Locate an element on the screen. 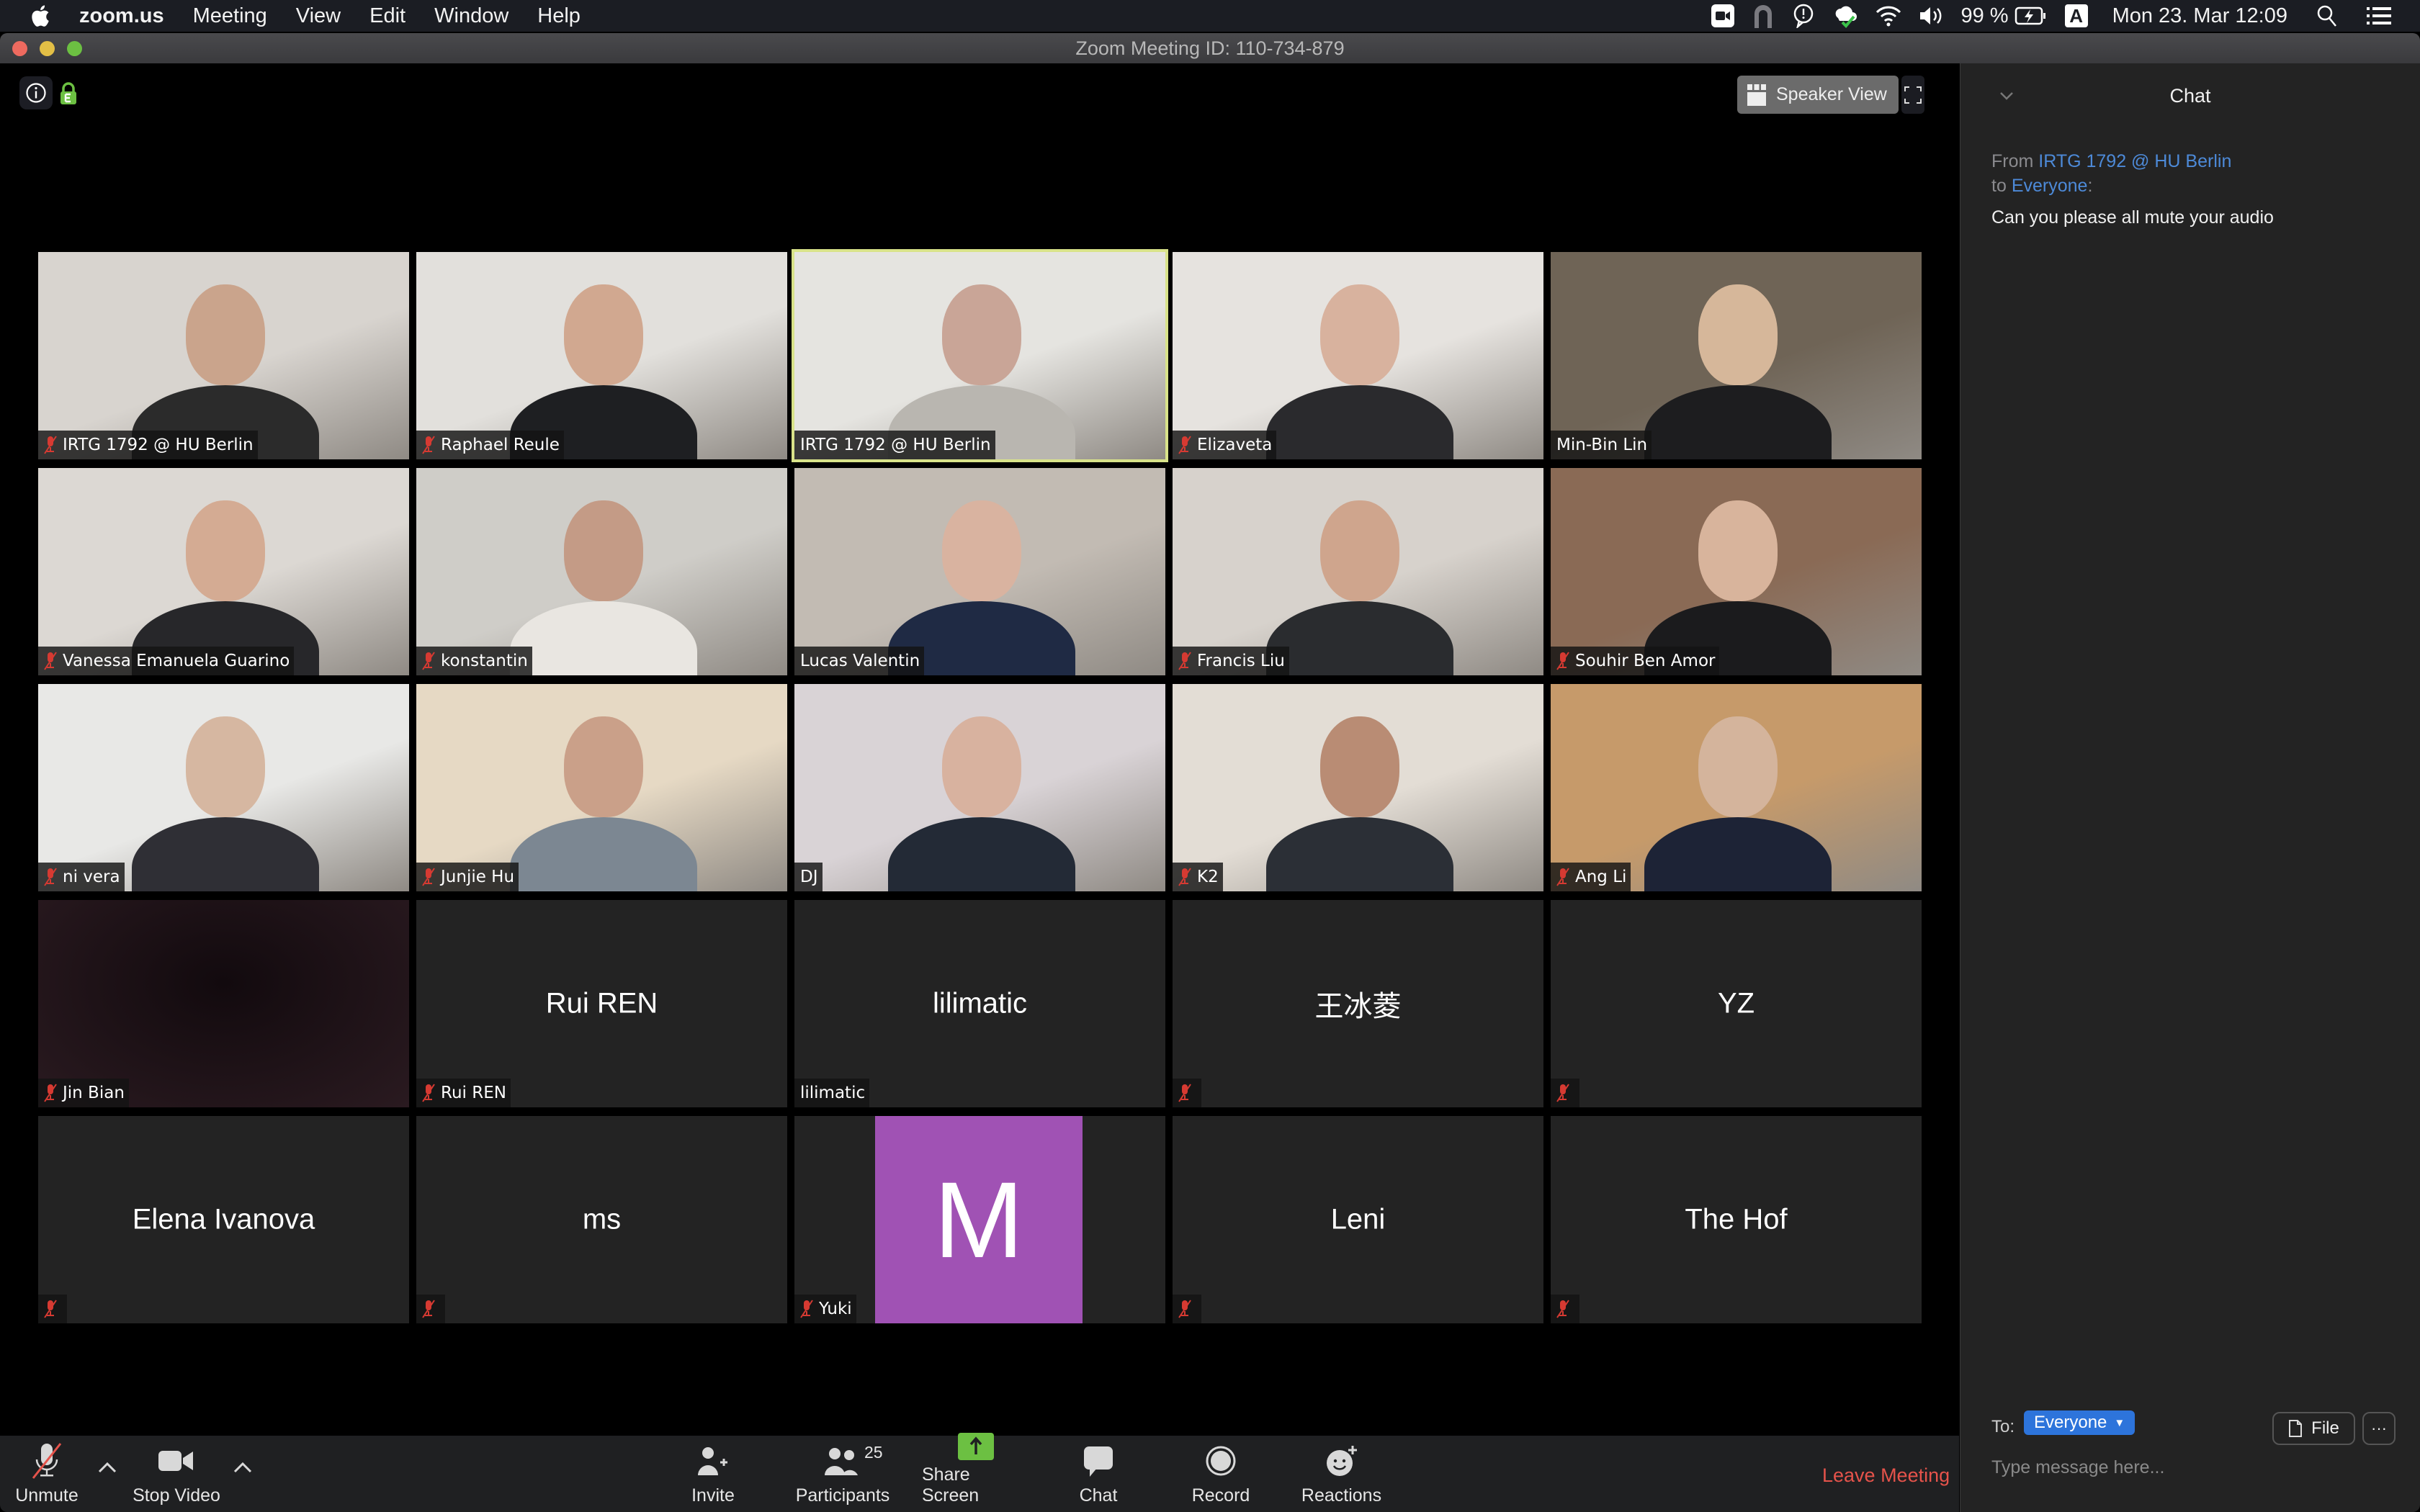  speaker-view-button: Speaker View is located at coordinates (1818, 95).